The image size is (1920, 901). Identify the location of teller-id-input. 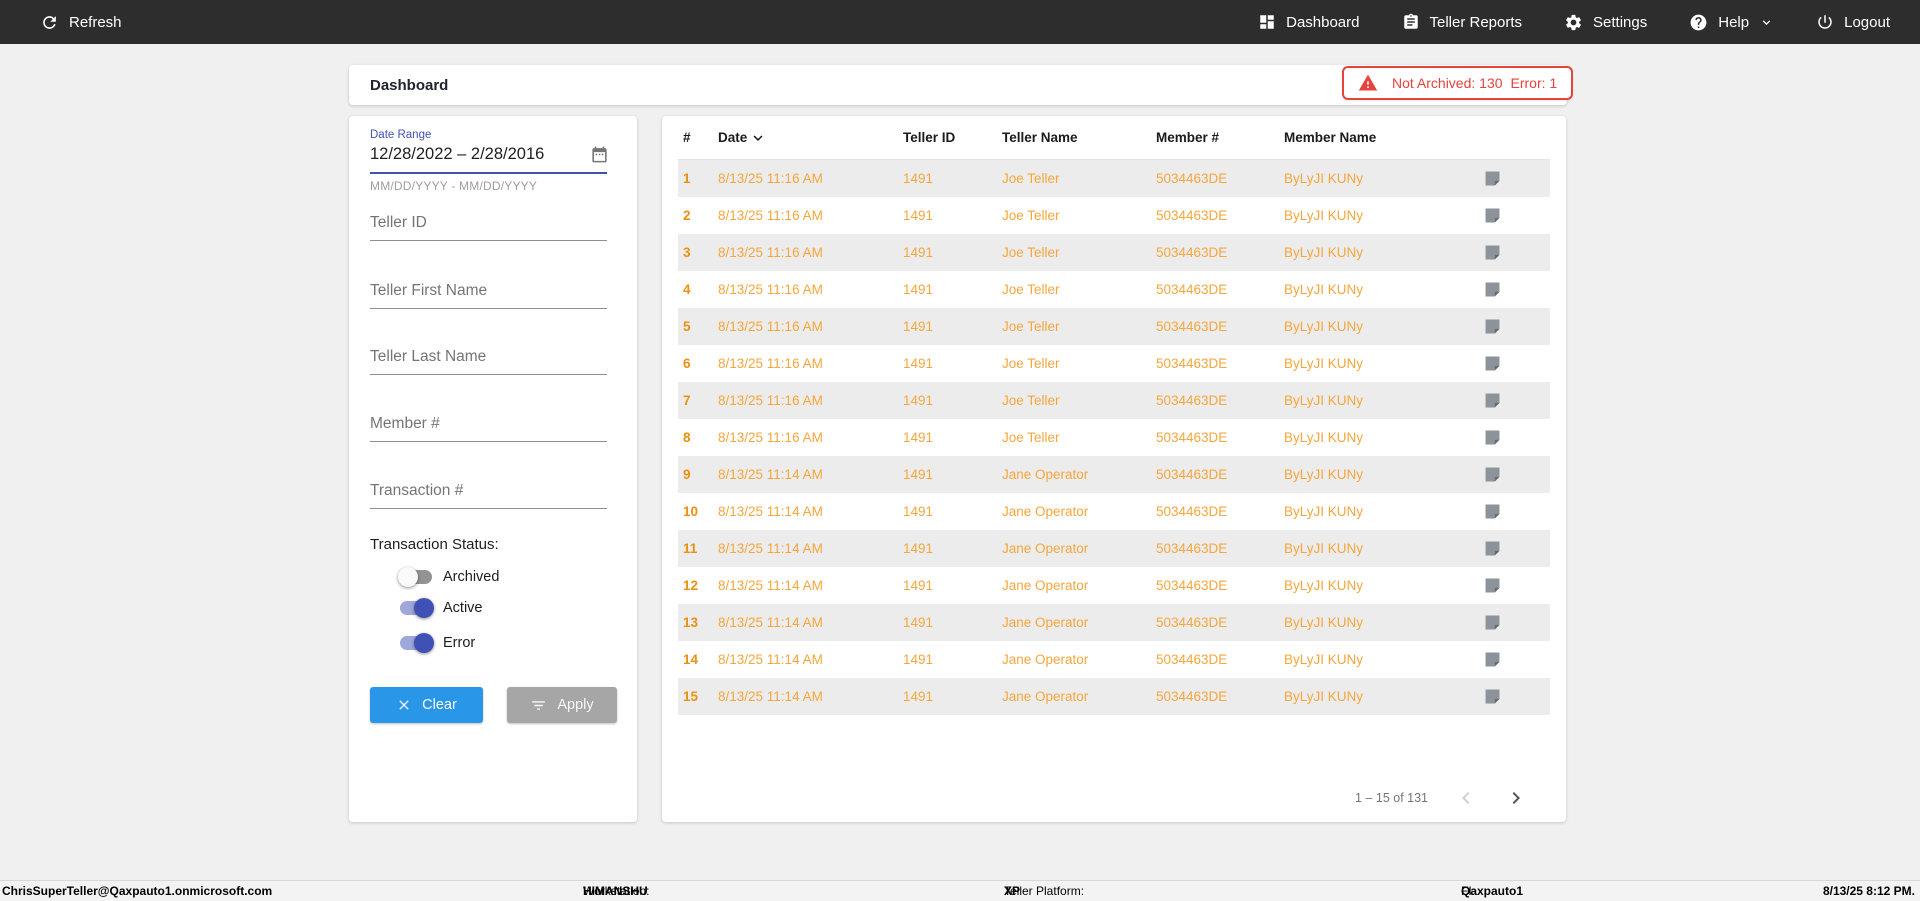
(488, 227).